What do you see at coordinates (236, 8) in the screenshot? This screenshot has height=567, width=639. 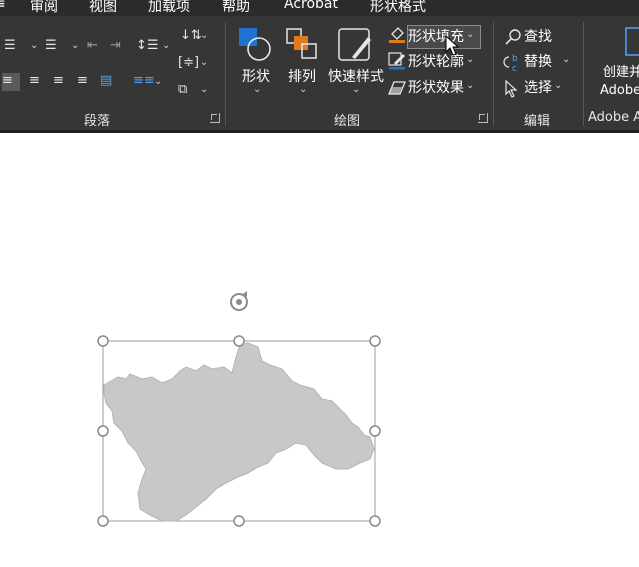 I see `tab-help: 帮助` at bounding box center [236, 8].